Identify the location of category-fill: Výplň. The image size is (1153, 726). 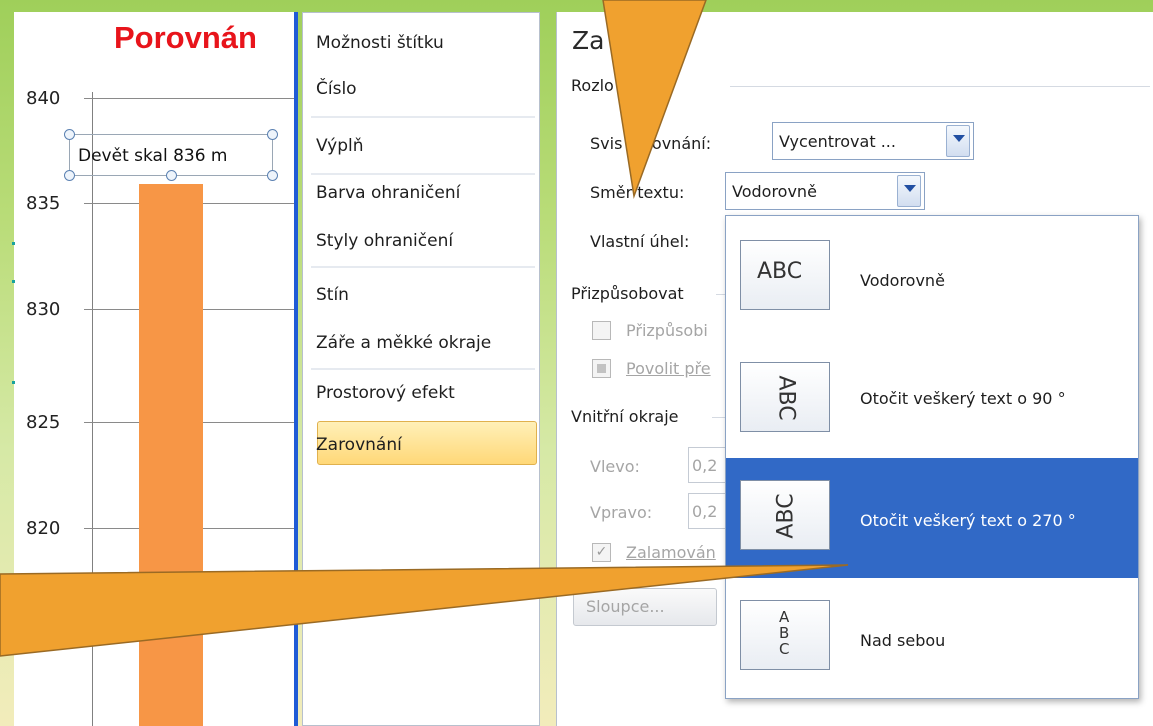
(428, 146).